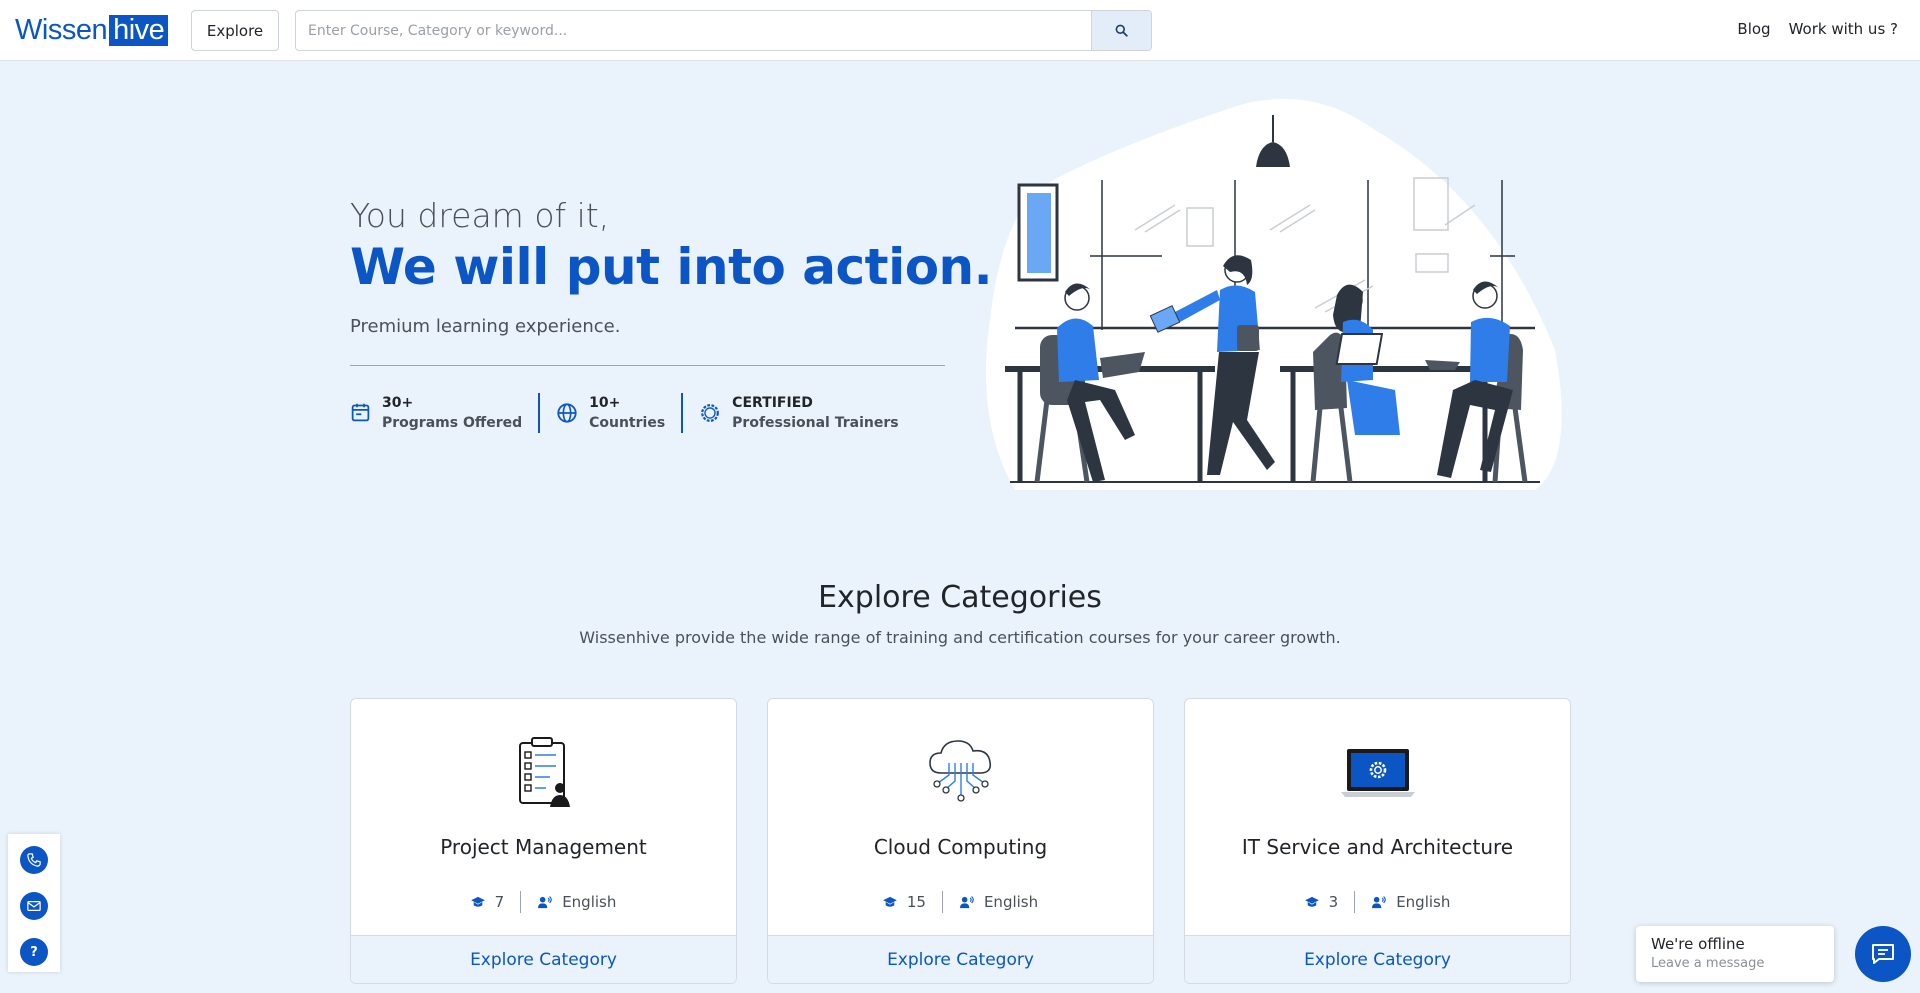 This screenshot has width=1920, height=993. What do you see at coordinates (544, 772) in the screenshot?
I see `clipboard-checklist-icon` at bounding box center [544, 772].